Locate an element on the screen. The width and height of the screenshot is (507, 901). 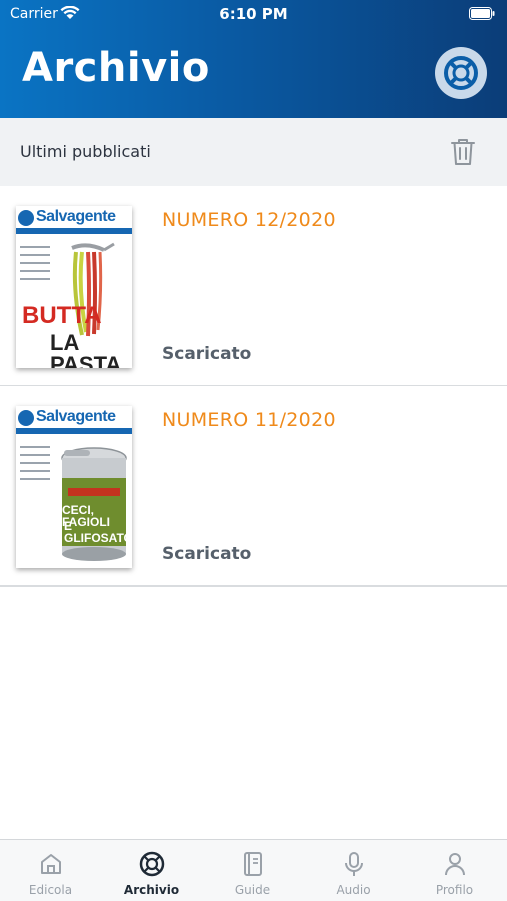
book-icon is located at coordinates (253, 864).